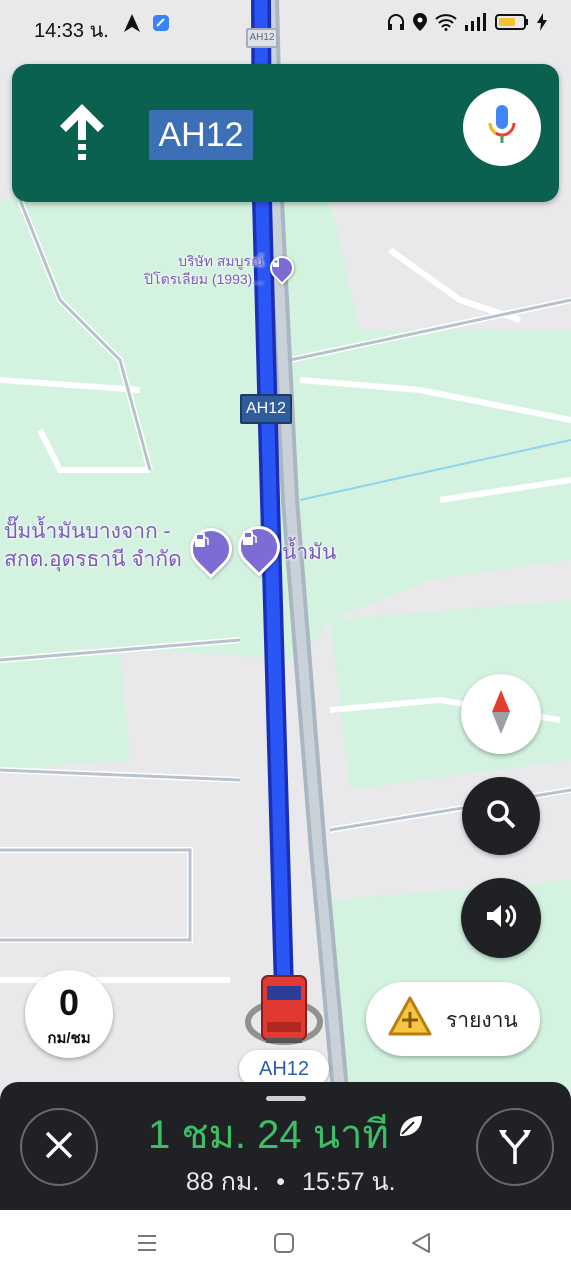  Describe the element at coordinates (132, 26) in the screenshot. I see `navigation-arrow-icon` at that location.